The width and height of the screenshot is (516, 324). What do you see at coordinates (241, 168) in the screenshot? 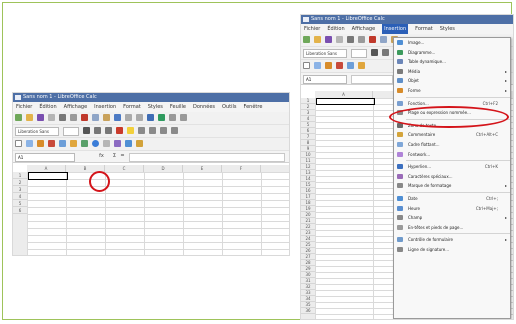
I see `column-header-f: F` at bounding box center [241, 168].